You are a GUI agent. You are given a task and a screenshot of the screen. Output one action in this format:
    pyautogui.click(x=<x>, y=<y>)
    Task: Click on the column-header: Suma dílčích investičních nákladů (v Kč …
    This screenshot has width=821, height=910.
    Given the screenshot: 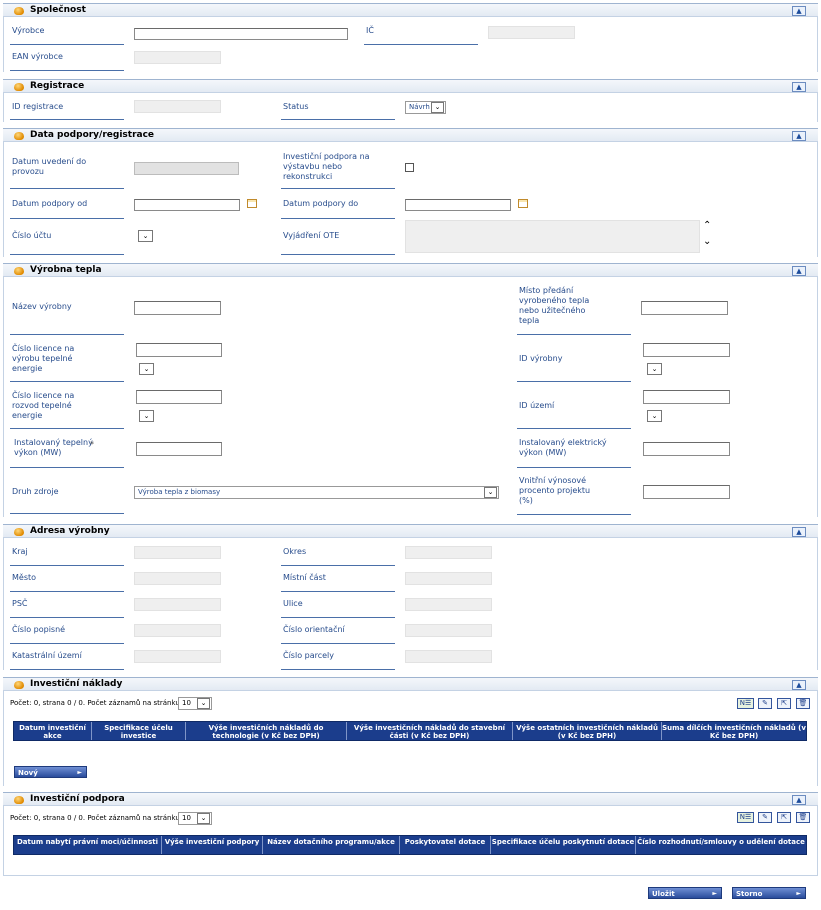 What is the action you would take?
    pyautogui.click(x=734, y=731)
    